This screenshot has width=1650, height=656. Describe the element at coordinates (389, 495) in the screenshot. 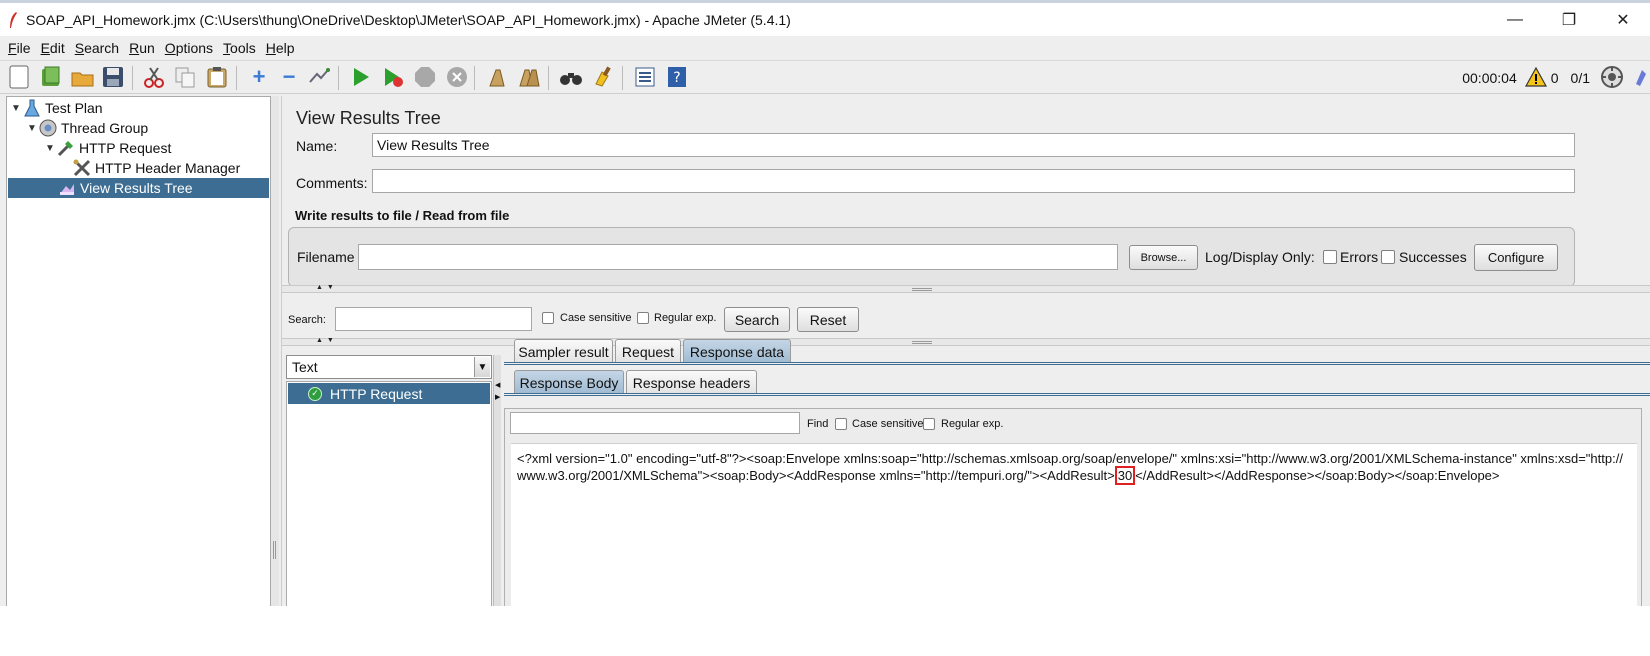

I see `sample-result-list: ✓ HTTP Request` at that location.